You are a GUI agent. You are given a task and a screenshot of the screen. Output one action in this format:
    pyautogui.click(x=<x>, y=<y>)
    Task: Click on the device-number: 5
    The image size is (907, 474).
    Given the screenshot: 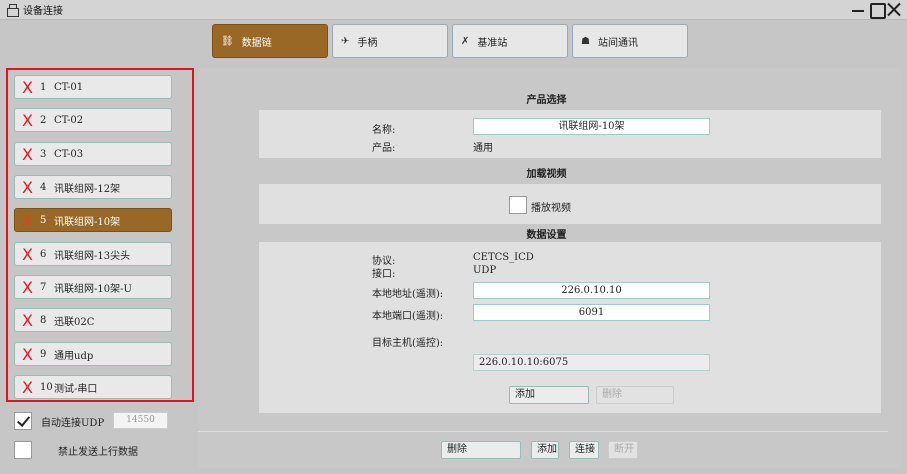 What is the action you would take?
    pyautogui.click(x=43, y=220)
    